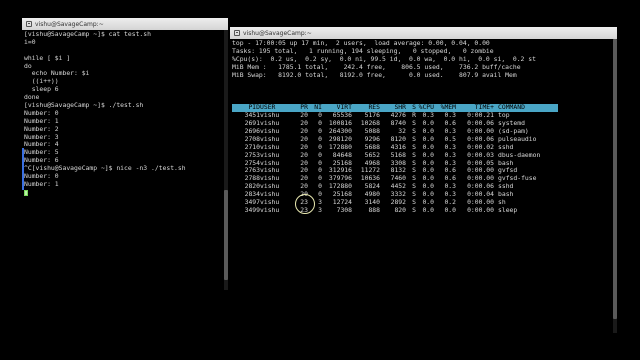 This screenshot has width=640, height=360. I want to click on cell-mem: 0.0, so click(450, 209).